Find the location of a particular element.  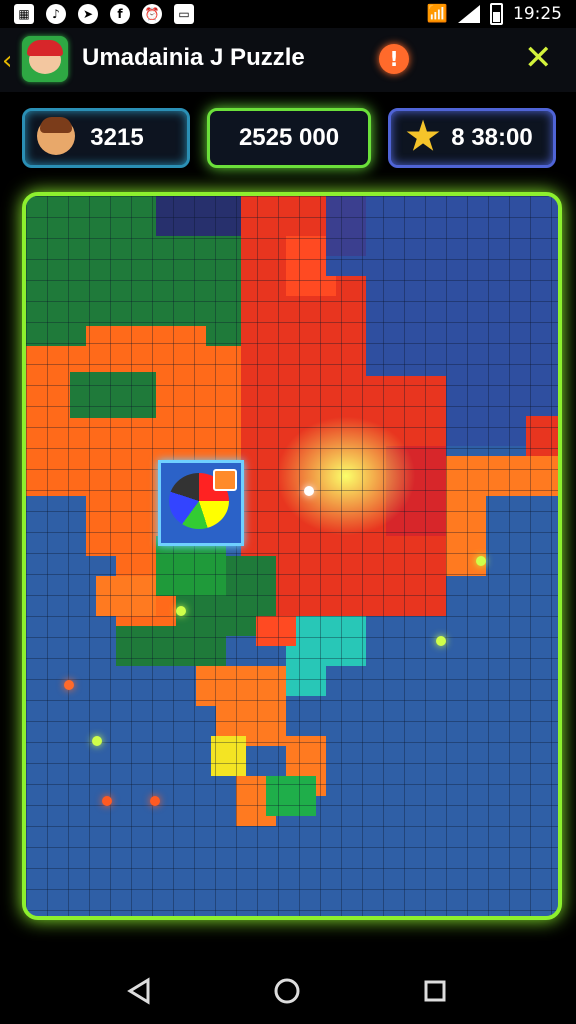

center-score-panel: 2525 000 is located at coordinates (289, 138).